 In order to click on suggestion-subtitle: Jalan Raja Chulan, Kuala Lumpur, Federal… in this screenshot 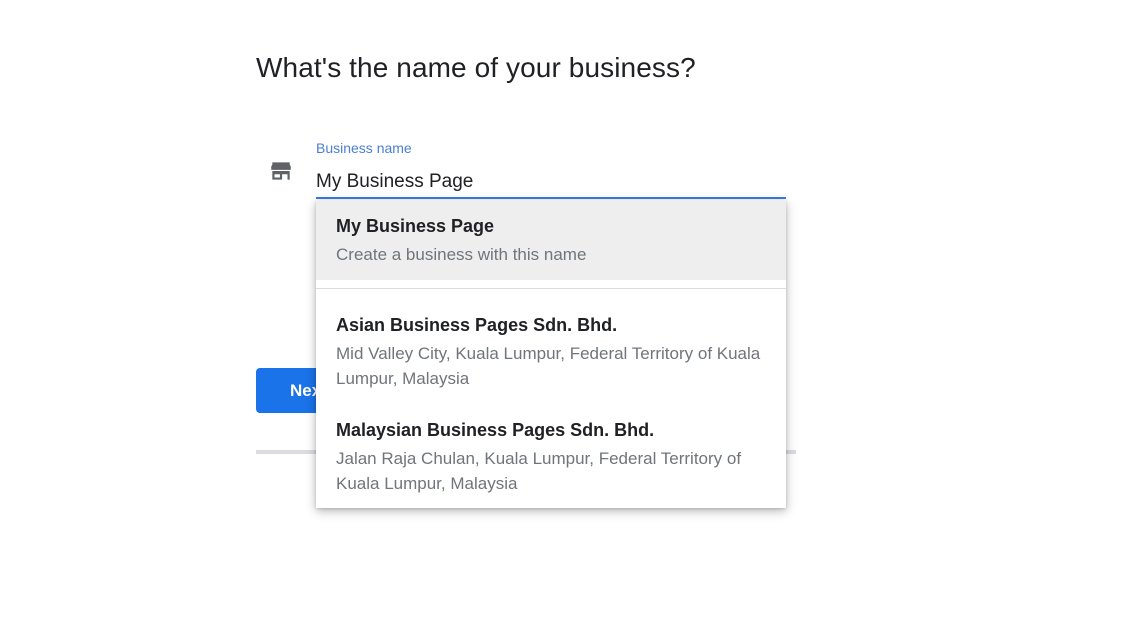, I will do `click(539, 471)`.